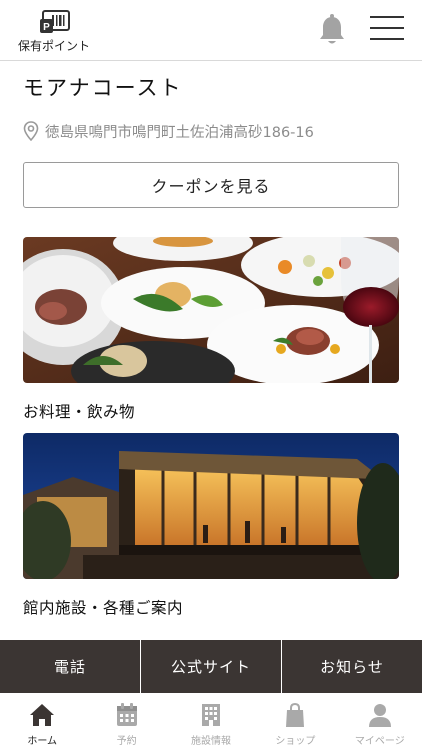  Describe the element at coordinates (126, 714) in the screenshot. I see `calendar-icon` at that location.